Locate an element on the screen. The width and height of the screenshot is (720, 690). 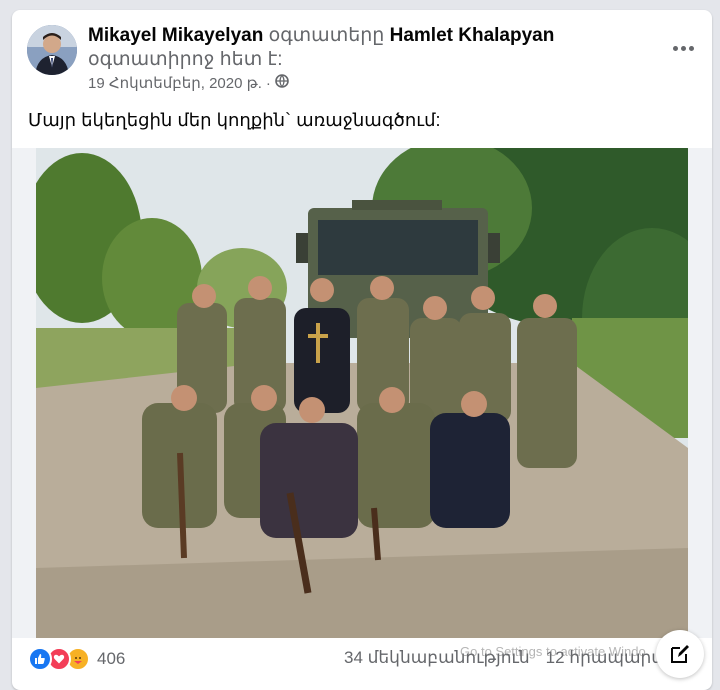
author-name: Mikayel Mikayelyan is located at coordinates (175, 35).